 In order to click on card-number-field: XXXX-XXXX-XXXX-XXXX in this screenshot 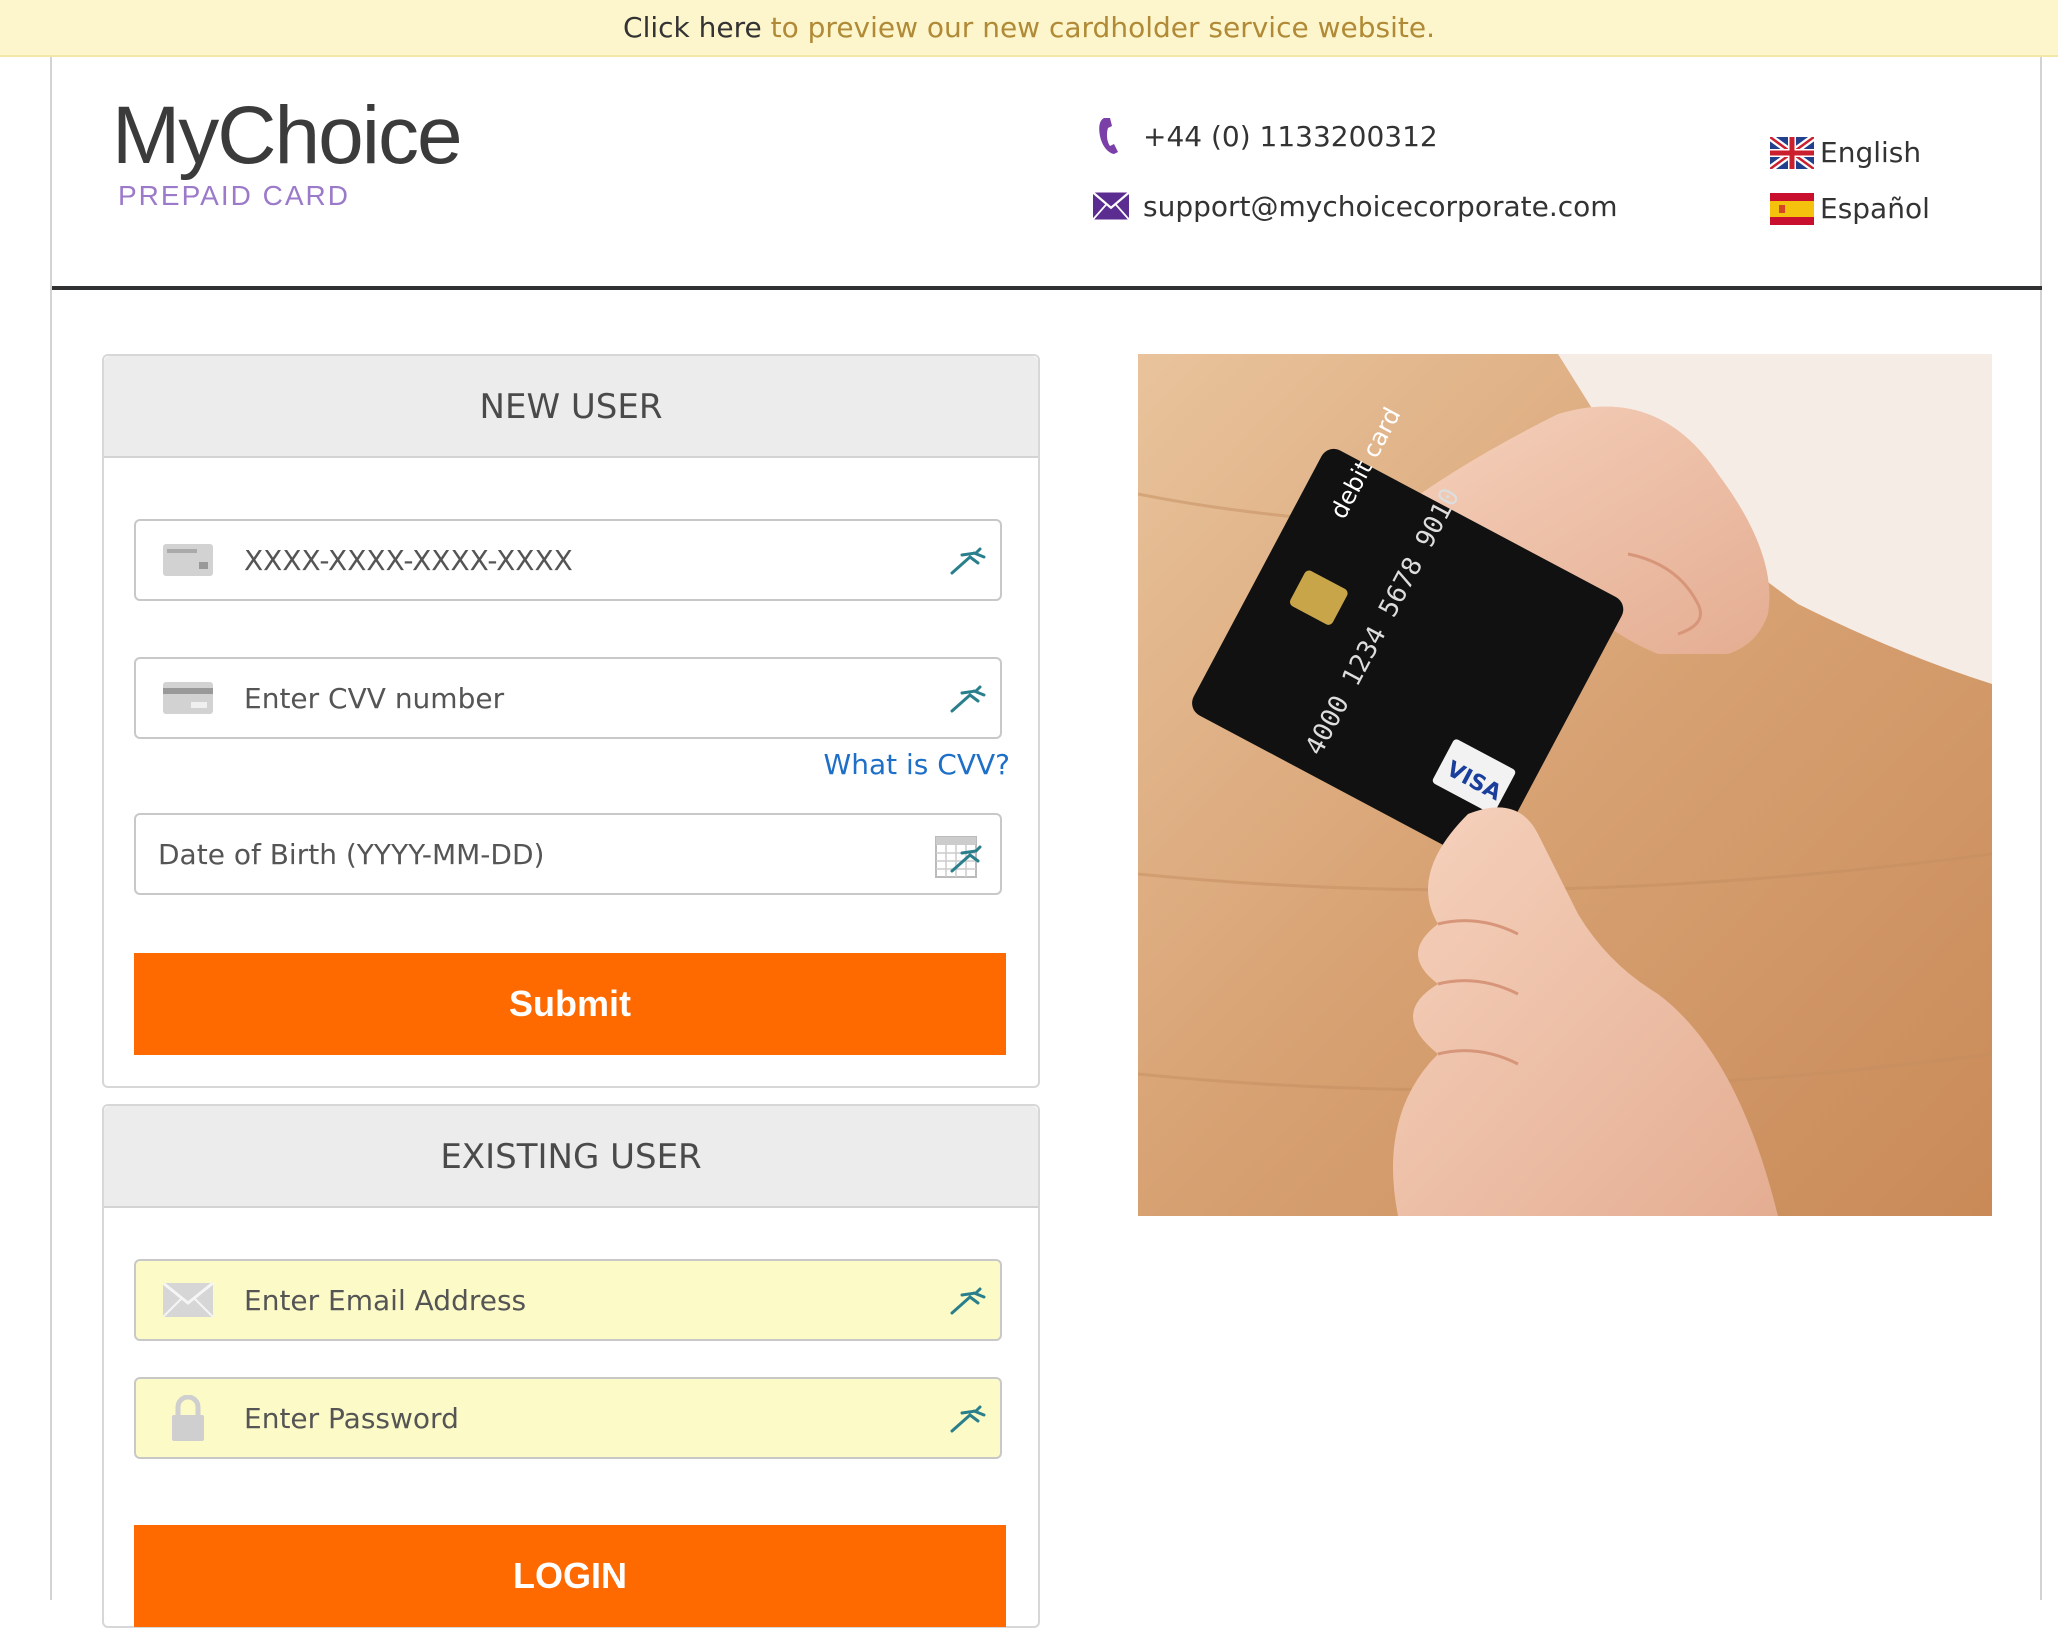, I will do `click(568, 560)`.